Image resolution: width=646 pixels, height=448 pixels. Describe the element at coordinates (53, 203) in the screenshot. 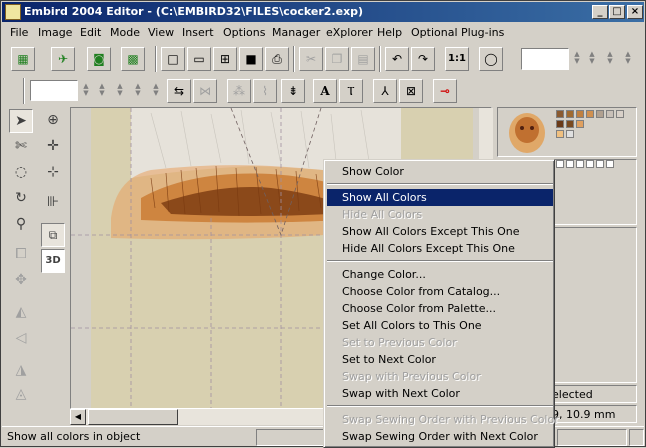

I see `distribute-icon: ⊪` at that location.